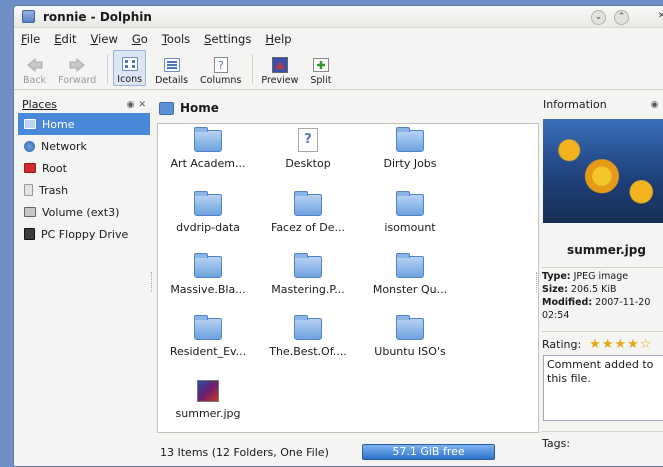  I want to click on info-splitter-handle, so click(537, 282).